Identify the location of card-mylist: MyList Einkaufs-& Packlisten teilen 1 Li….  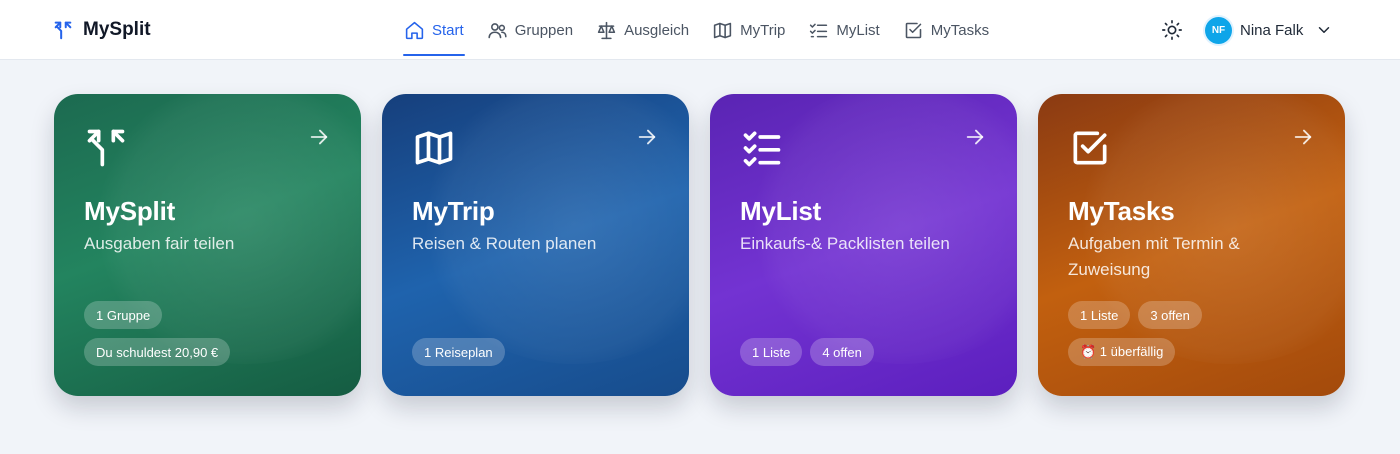
(863, 245).